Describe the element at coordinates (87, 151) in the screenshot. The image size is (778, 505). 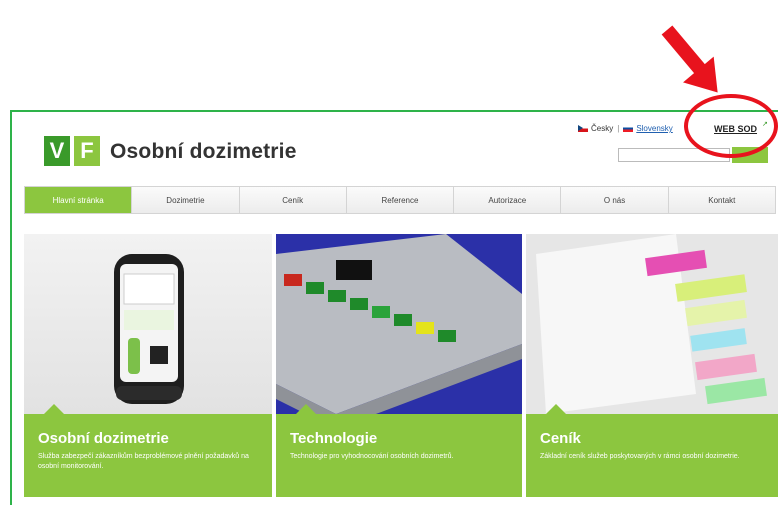
I see `logo-f-block: F` at that location.